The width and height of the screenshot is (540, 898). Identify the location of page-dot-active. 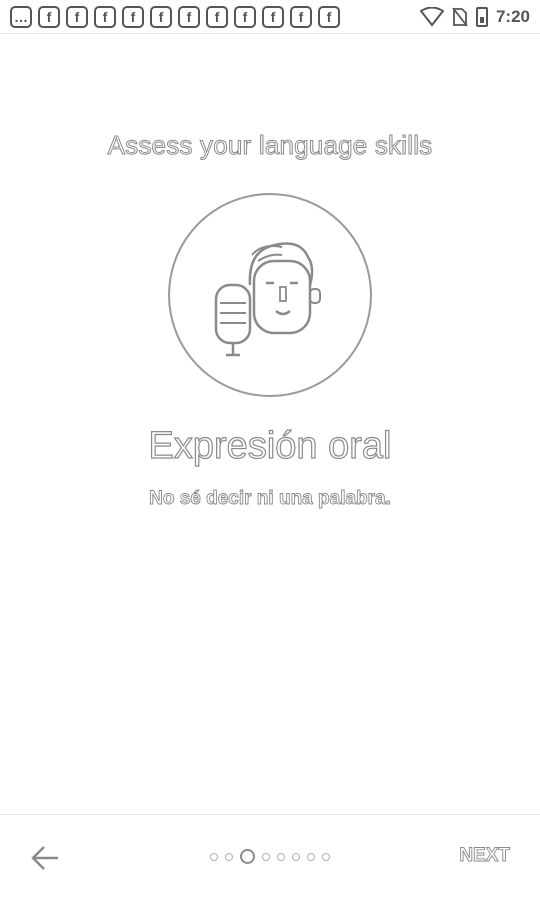
(247, 856).